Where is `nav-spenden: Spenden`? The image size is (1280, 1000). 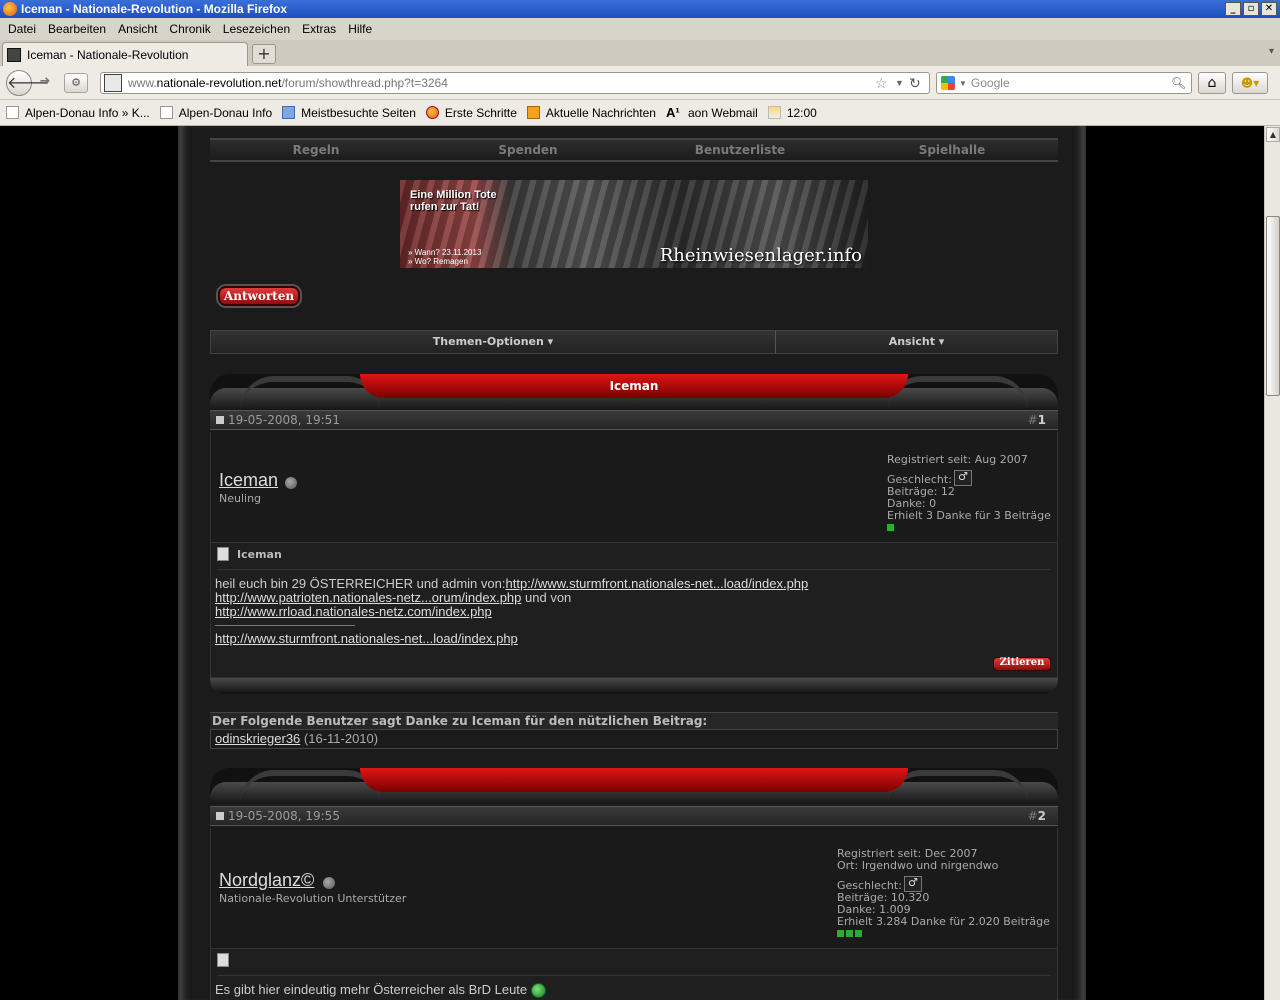
nav-spenden: Spenden is located at coordinates (528, 150).